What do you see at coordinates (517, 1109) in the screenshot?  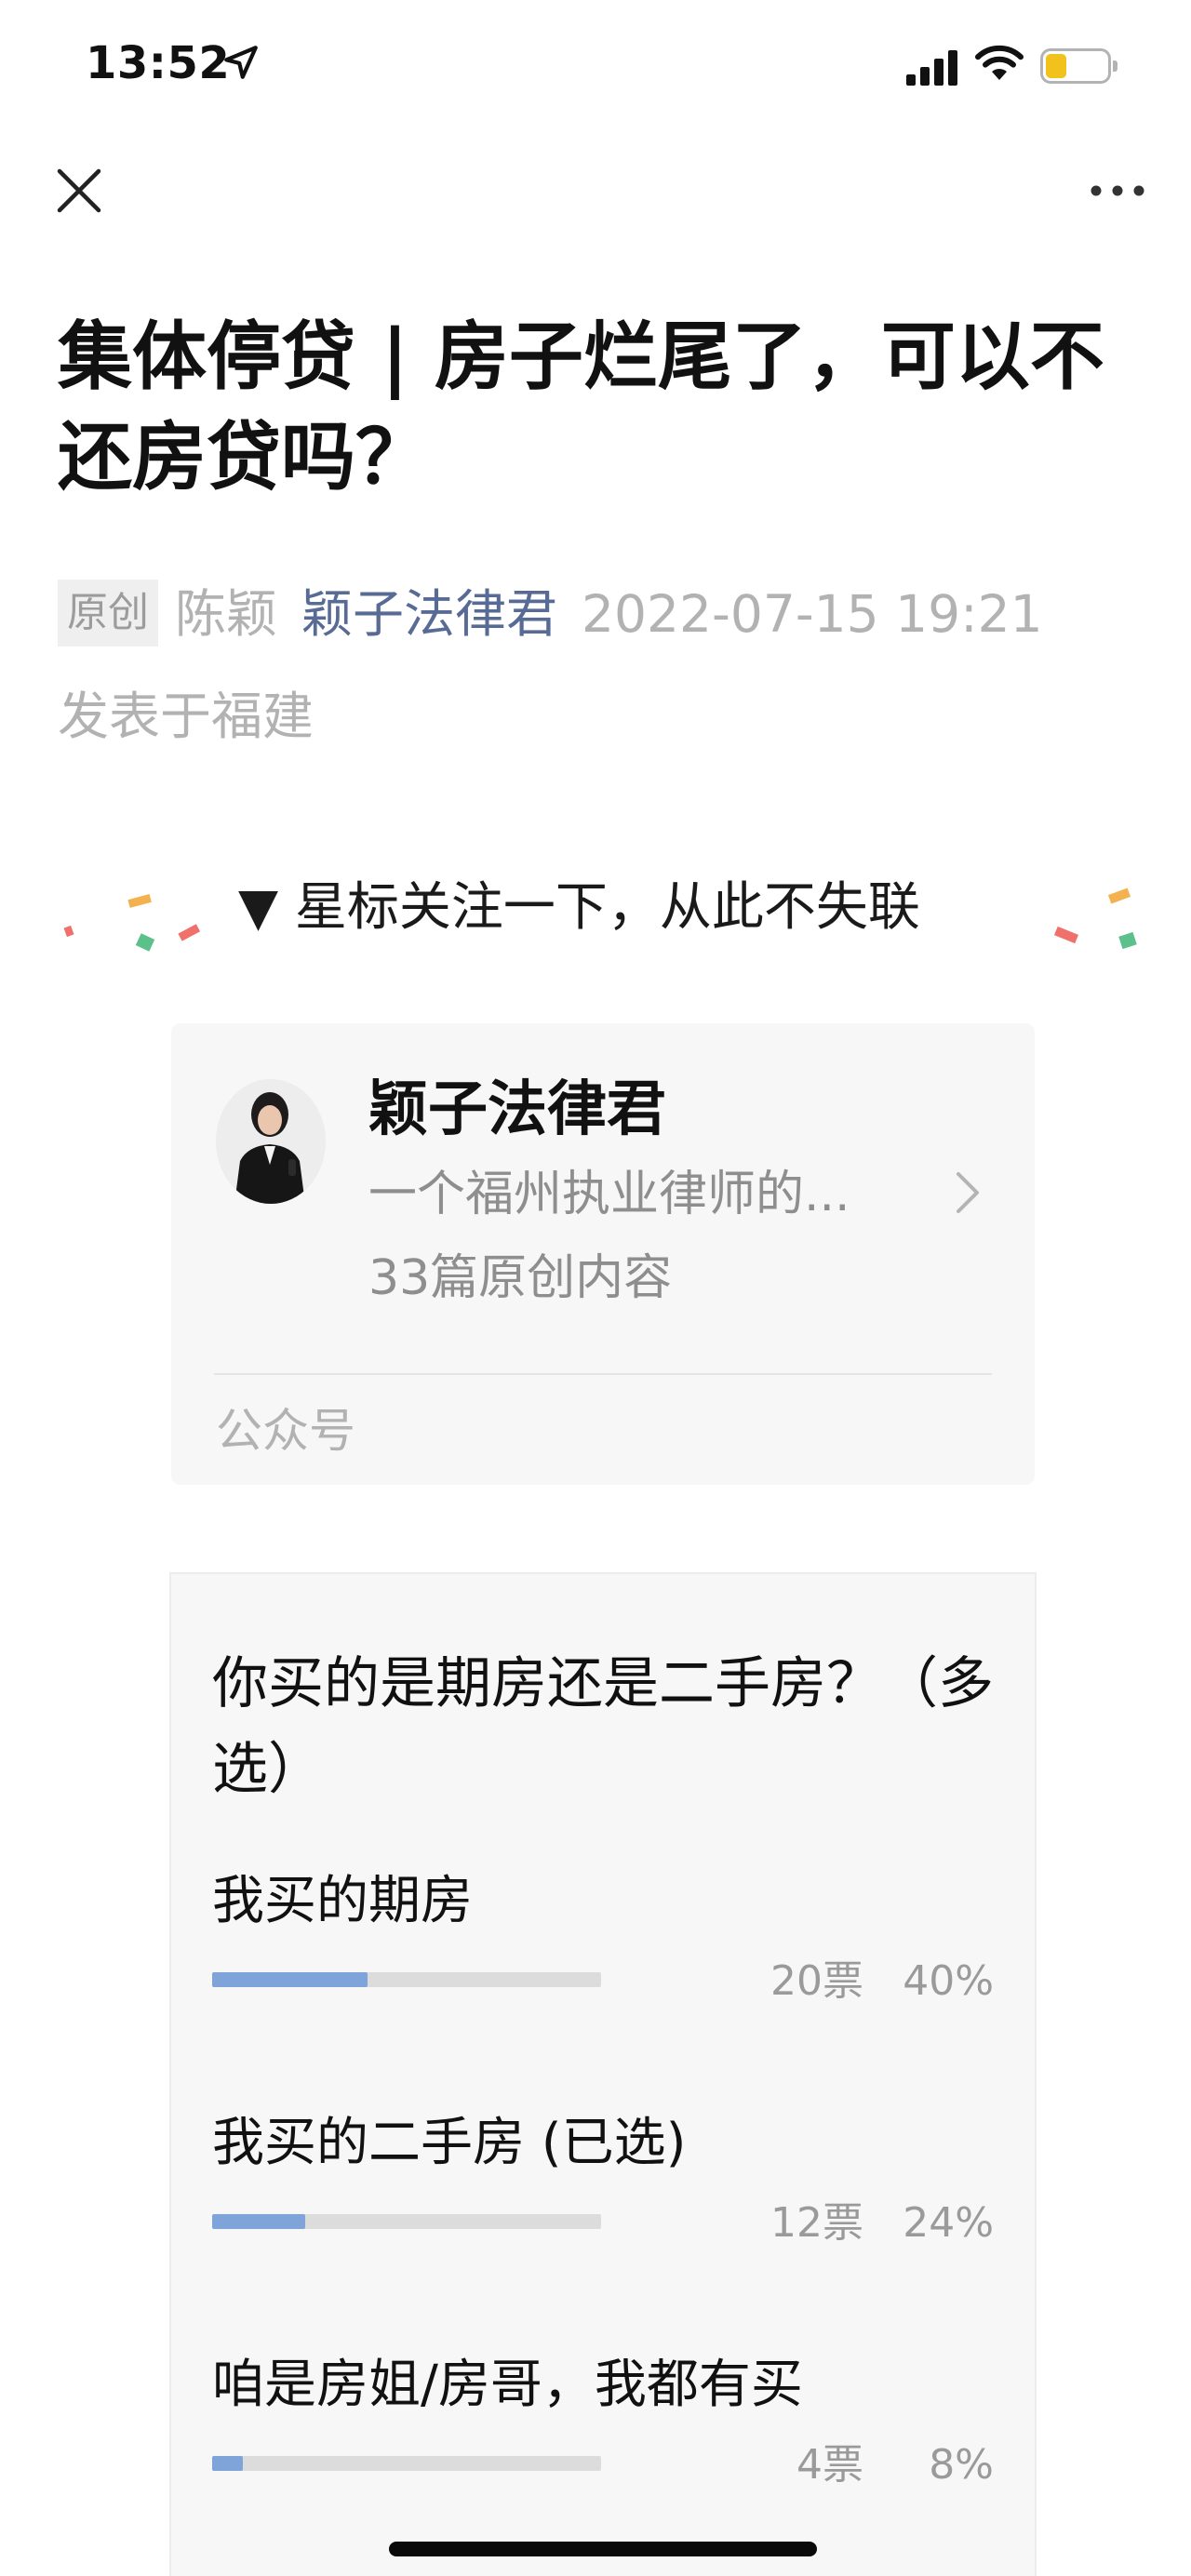 I see `account-name: 颖子法律君` at bounding box center [517, 1109].